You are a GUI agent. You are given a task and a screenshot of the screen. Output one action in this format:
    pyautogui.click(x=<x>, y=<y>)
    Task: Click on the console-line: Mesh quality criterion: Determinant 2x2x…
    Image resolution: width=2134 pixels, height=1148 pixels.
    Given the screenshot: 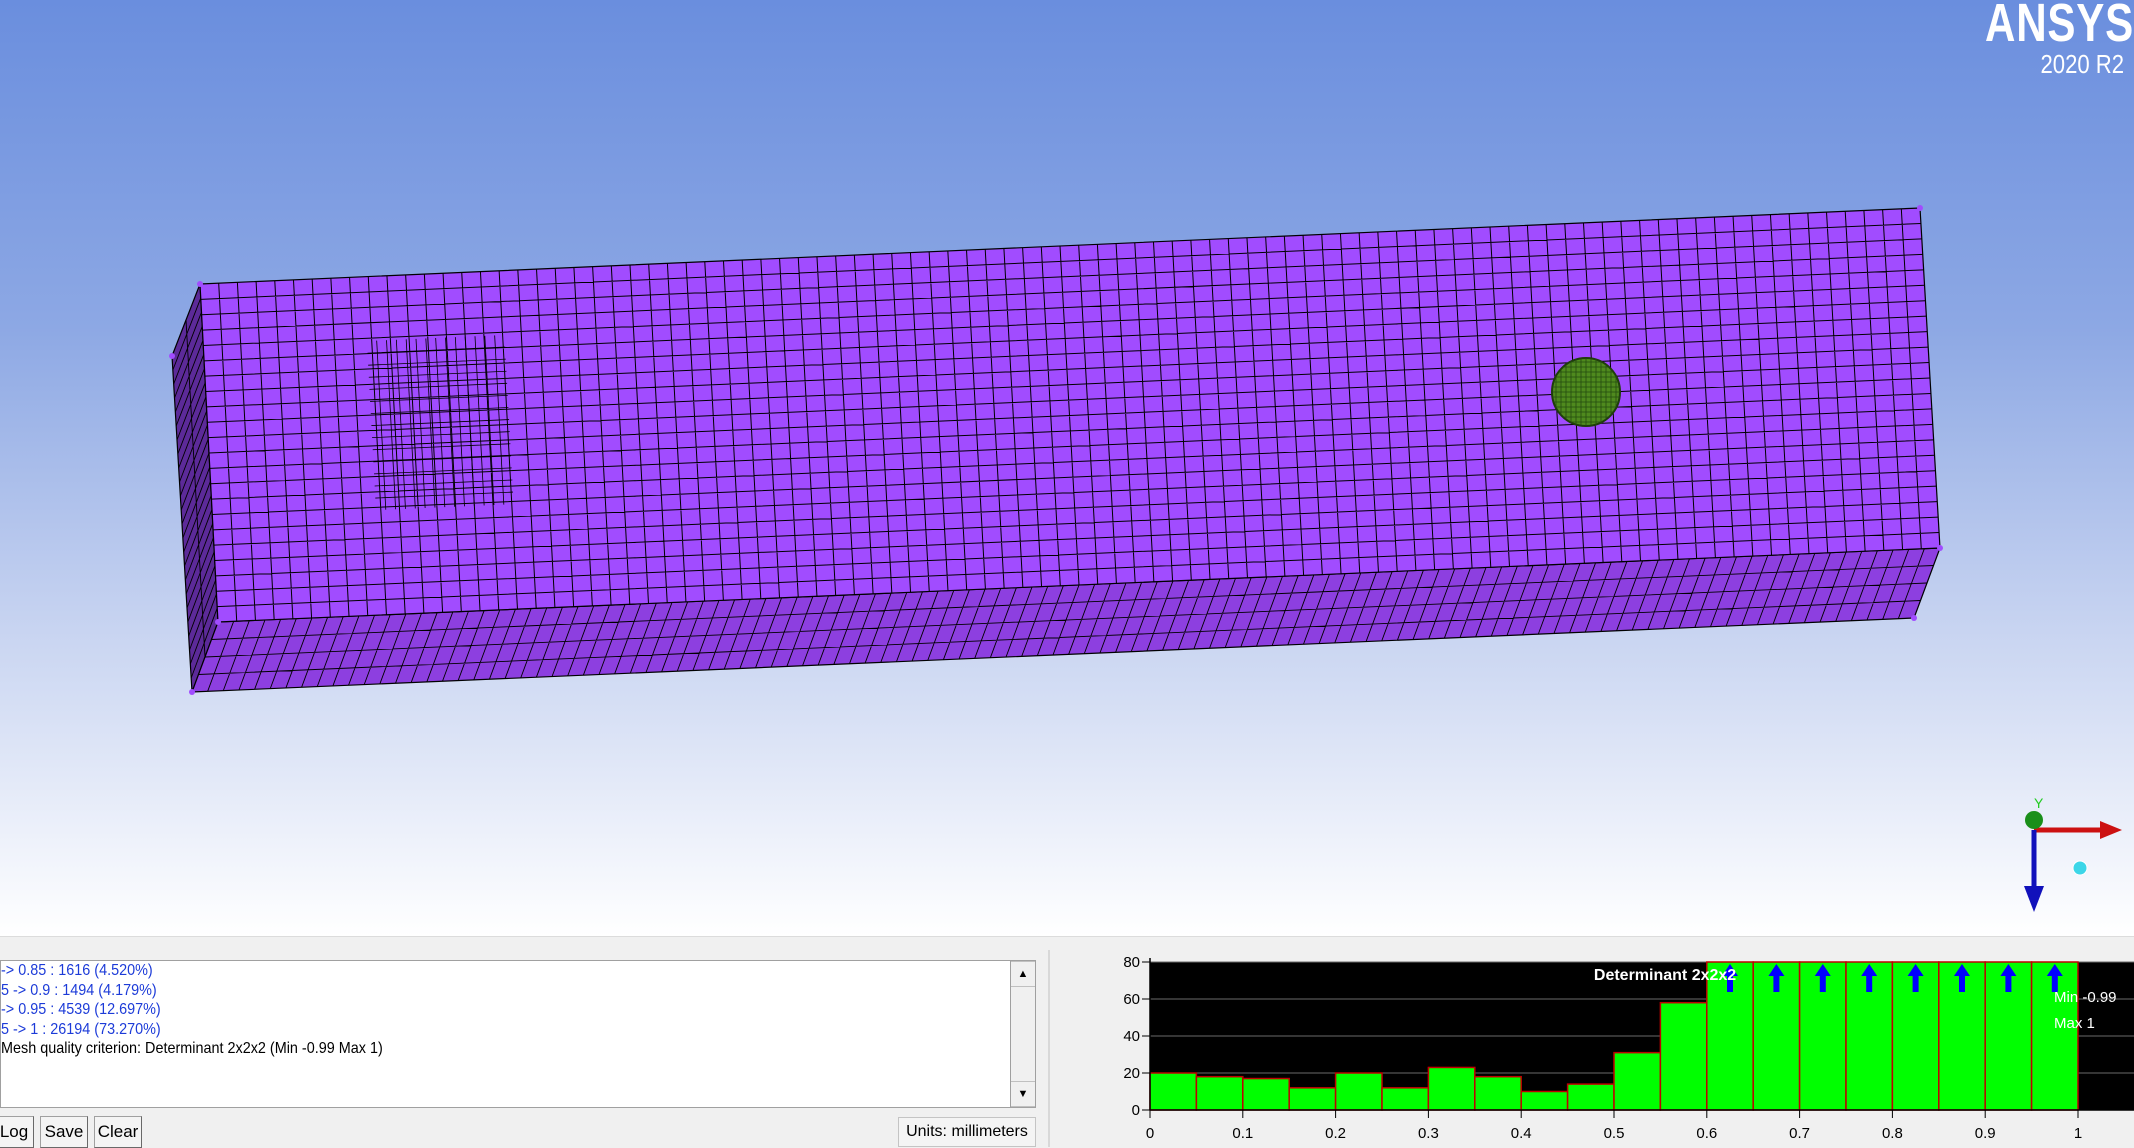 What is the action you would take?
    pyautogui.click(x=192, y=1049)
    